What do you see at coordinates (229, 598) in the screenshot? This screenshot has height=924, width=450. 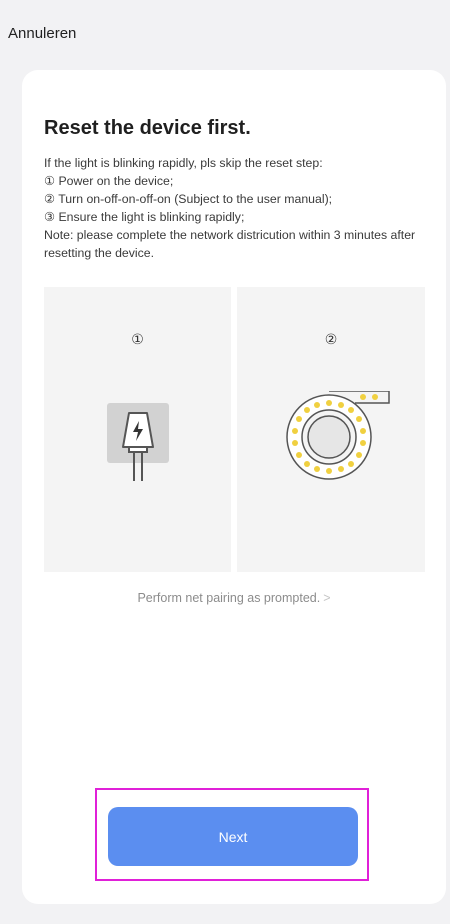 I see `net-pairing-link-label: Perform net pairing as prompted.` at bounding box center [229, 598].